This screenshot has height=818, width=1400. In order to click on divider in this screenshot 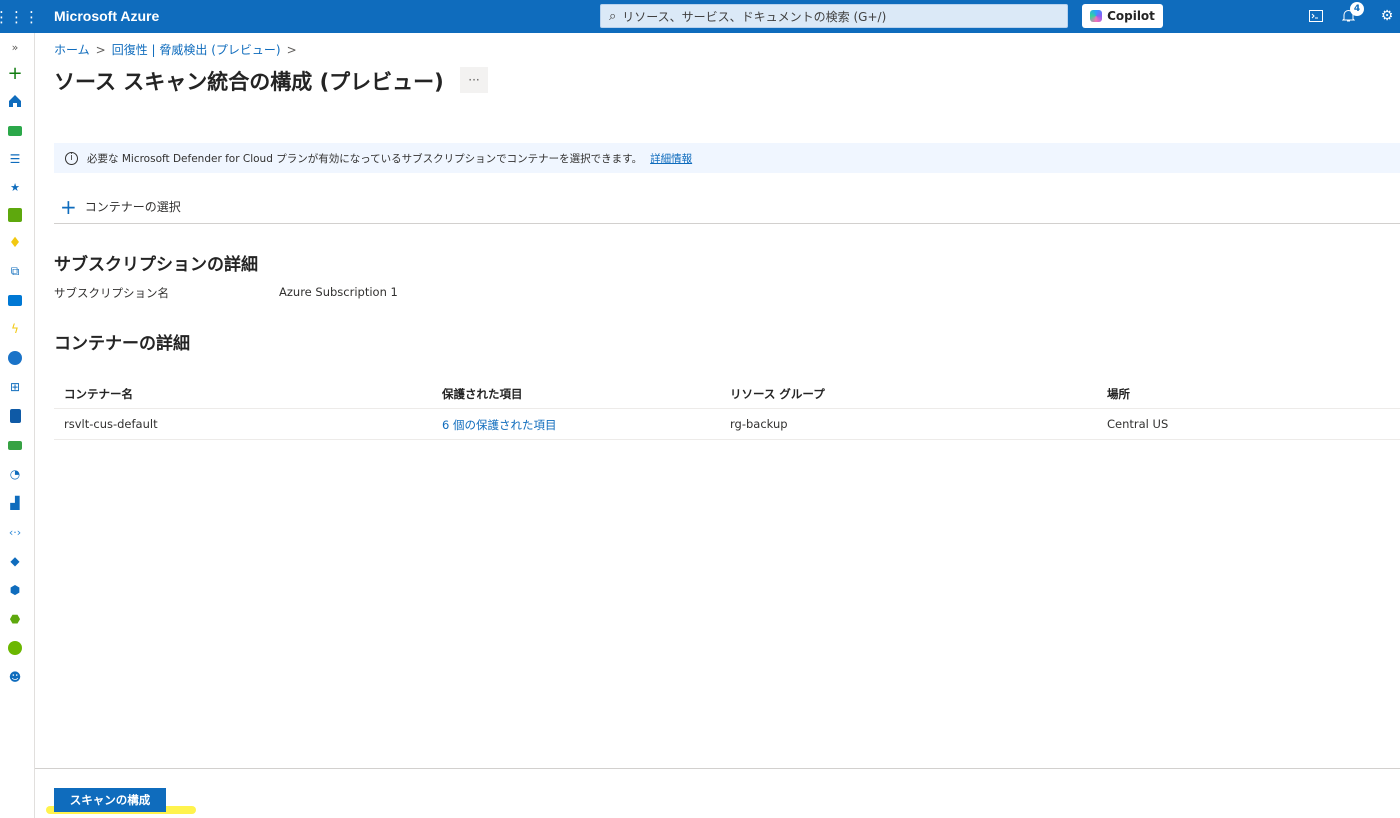, I will do `click(727, 223)`.